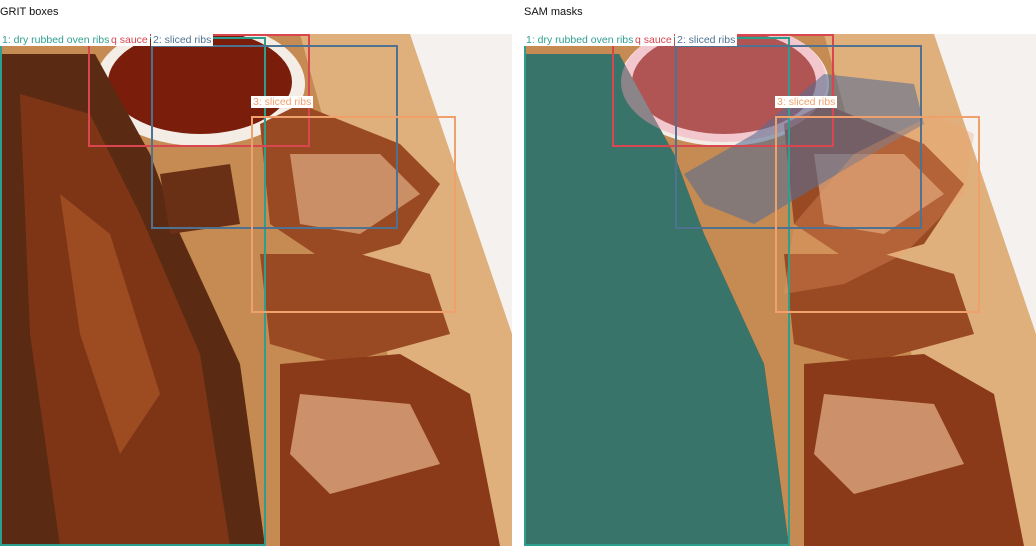 The height and width of the screenshot is (546, 1036). Describe the element at coordinates (56, 40) in the screenshot. I see `label-dry-rubbed-oven-ribs: 1: dry rubbed oven ribs` at that location.